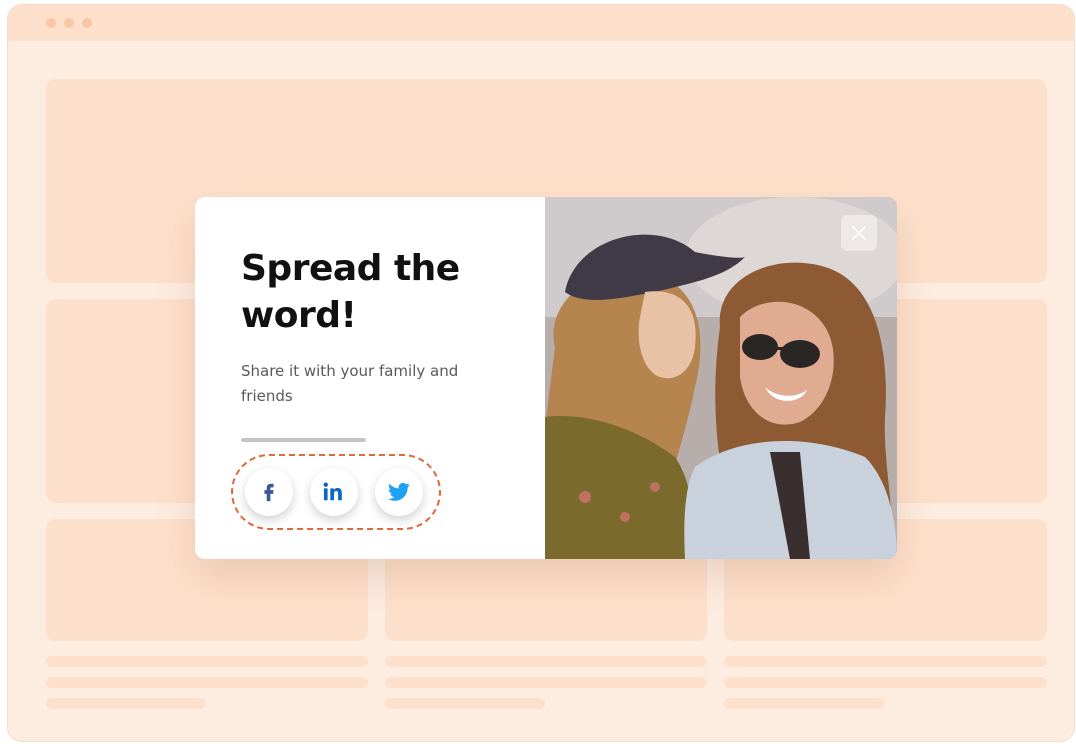  Describe the element at coordinates (350, 292) in the screenshot. I see `popup-headline: Spread the word!` at that location.